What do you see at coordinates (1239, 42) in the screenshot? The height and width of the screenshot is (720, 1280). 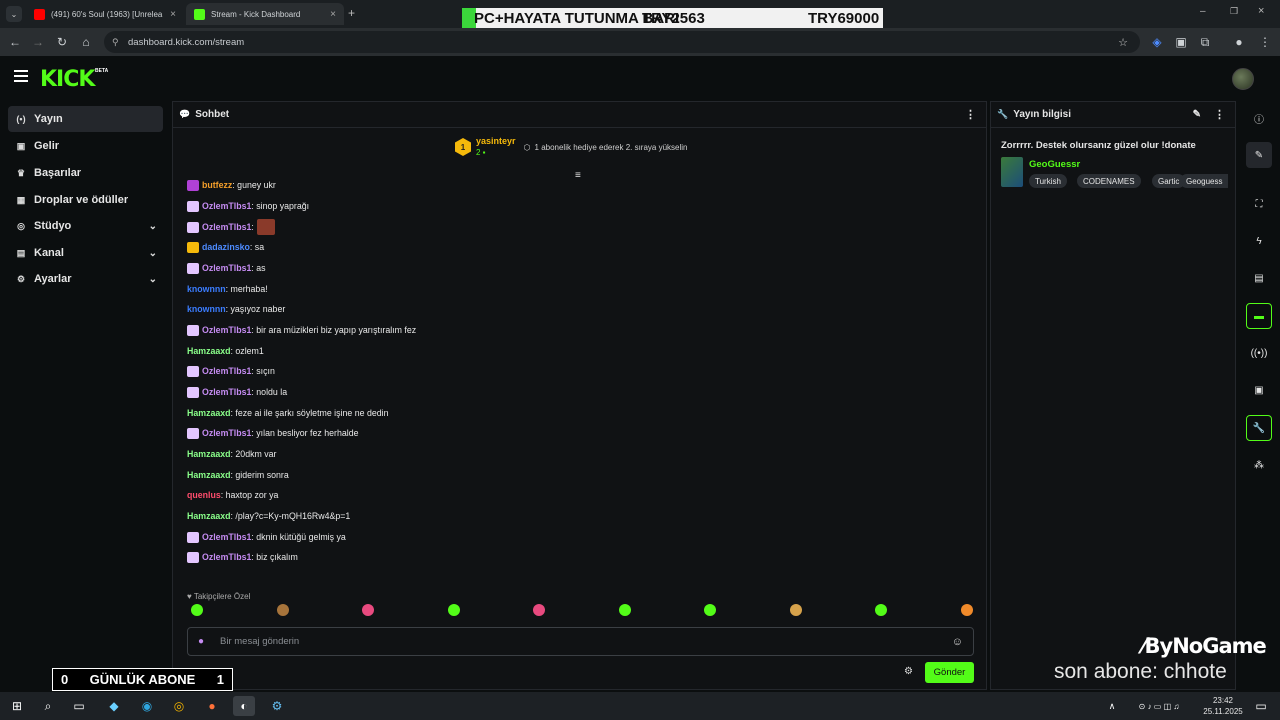 I see `profile-icon: ●` at bounding box center [1239, 42].